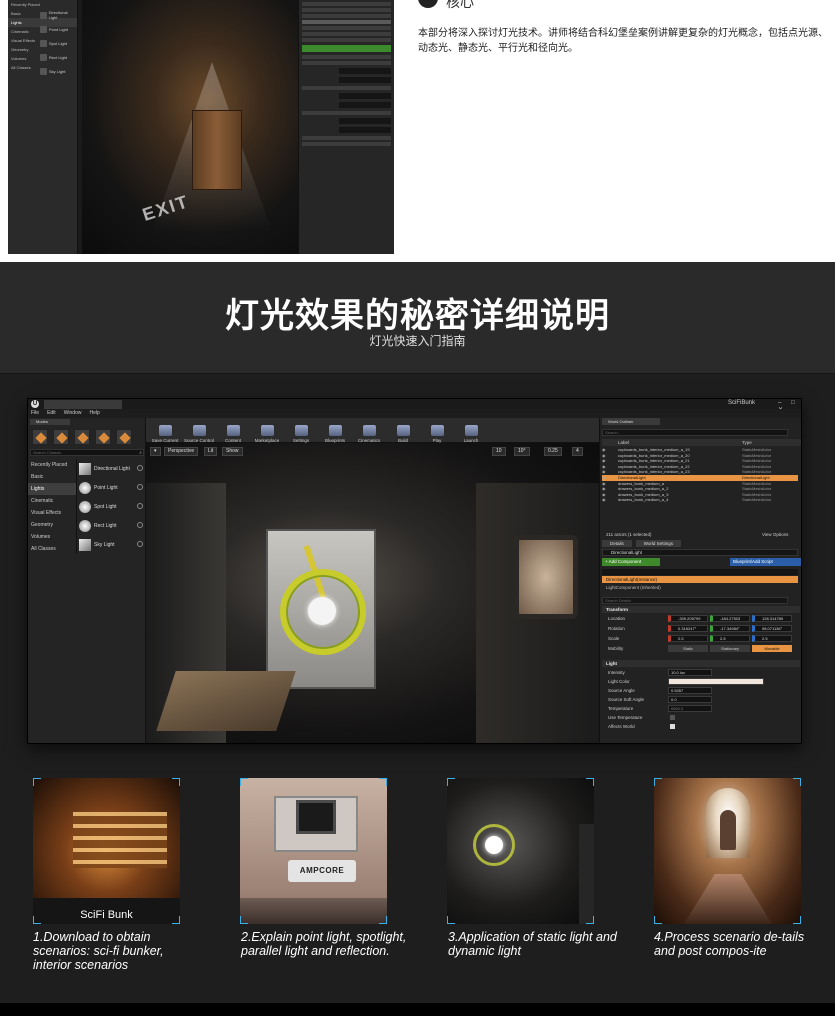 The image size is (835, 1016). What do you see at coordinates (50, 422) in the screenshot?
I see `modes-tab: Modes` at bounding box center [50, 422].